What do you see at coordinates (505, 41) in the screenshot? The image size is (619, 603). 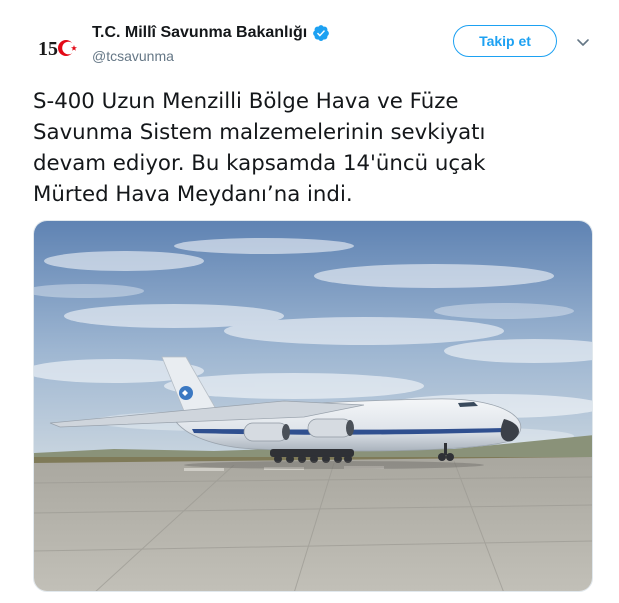 I see `follow-button: Takip et` at bounding box center [505, 41].